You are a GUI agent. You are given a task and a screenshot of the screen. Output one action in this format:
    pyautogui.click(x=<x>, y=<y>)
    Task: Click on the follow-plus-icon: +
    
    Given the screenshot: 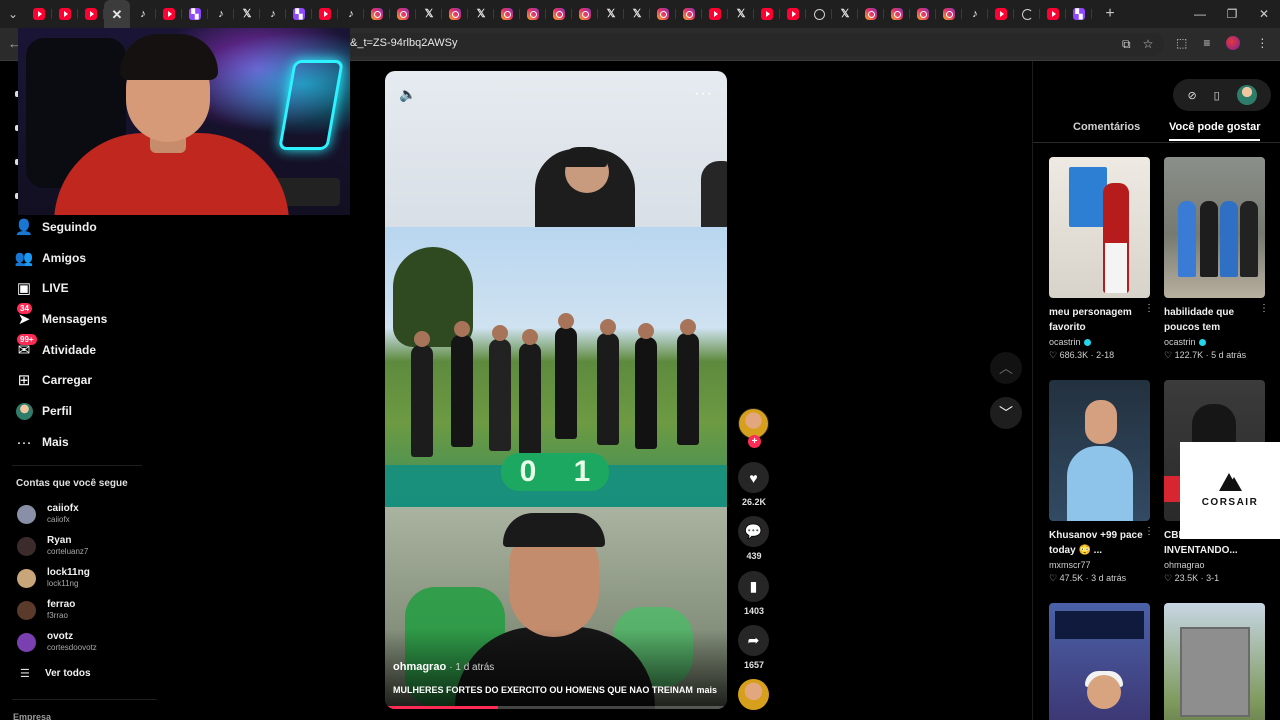 What is the action you would take?
    pyautogui.click(x=754, y=441)
    